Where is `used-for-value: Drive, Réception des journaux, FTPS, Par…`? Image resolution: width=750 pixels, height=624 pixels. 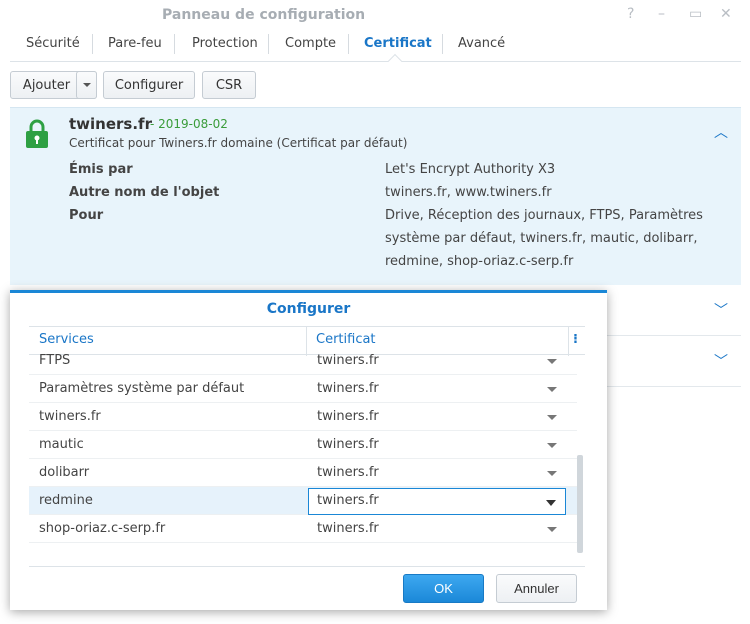 used-for-value: Drive, Réception des journaux, FTPS, Par… is located at coordinates (544, 238).